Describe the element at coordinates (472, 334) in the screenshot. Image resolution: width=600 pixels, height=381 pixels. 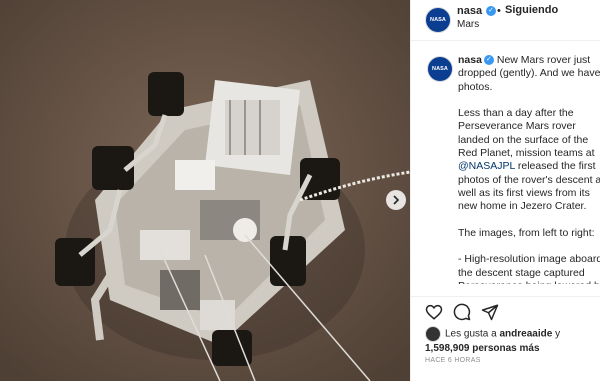
I see `likes-prefix: Les gusta a` at that location.